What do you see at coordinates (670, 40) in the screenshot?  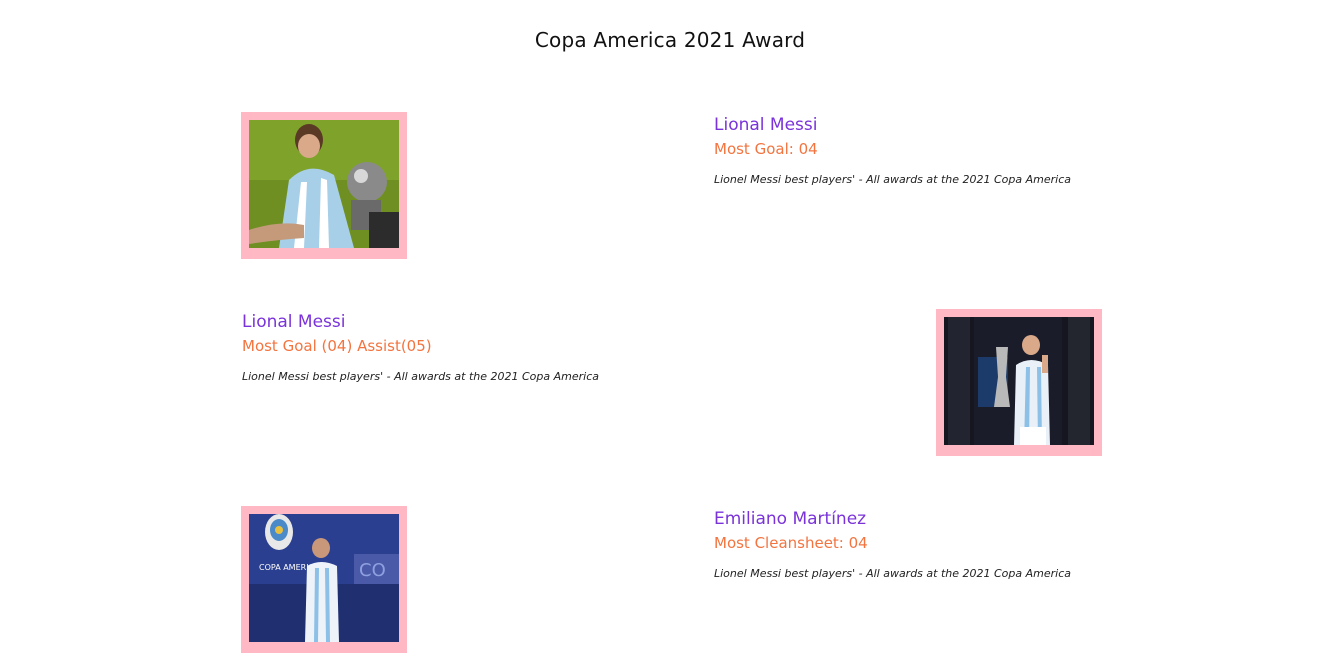 I see `page-title: Copa America 2021 Award` at bounding box center [670, 40].